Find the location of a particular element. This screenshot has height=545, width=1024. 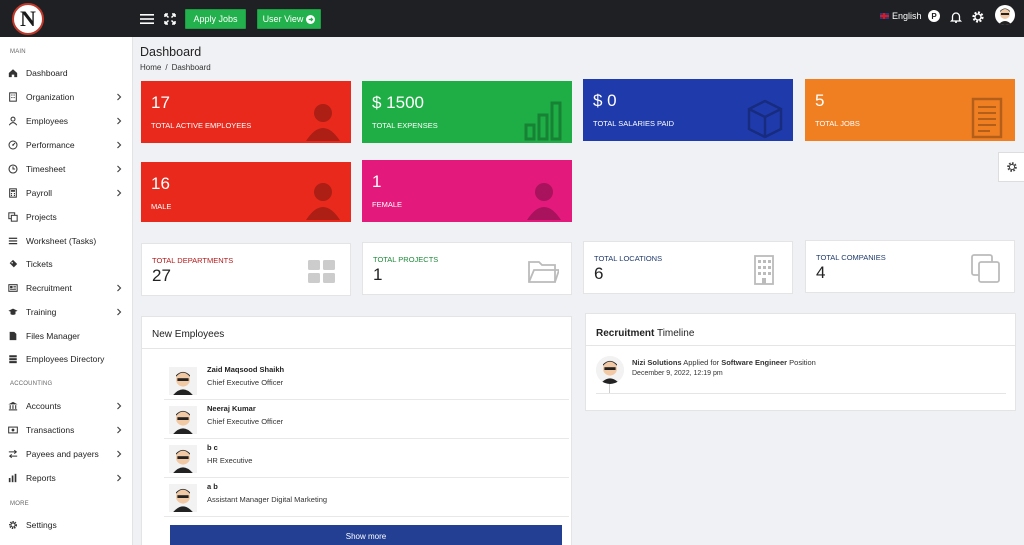

sidebar-item-training: Training is located at coordinates (67, 312).